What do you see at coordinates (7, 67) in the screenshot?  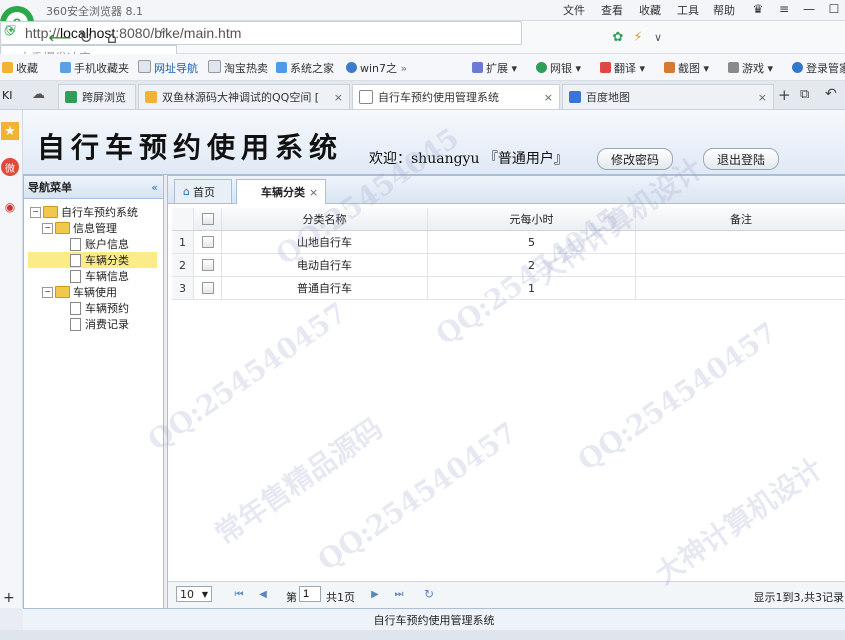 I see `star-icon` at bounding box center [7, 67].